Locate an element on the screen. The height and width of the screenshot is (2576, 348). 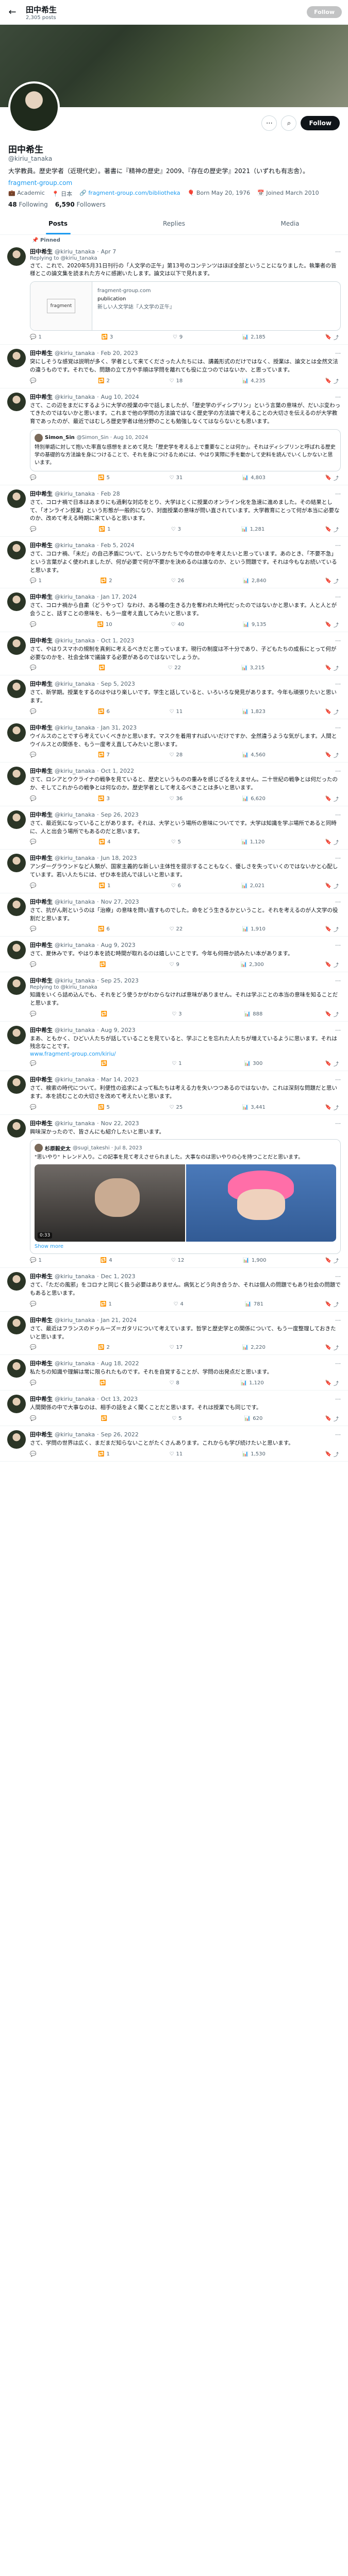
tweet-views-button: 📊 1,281 is located at coordinates (252, 529).